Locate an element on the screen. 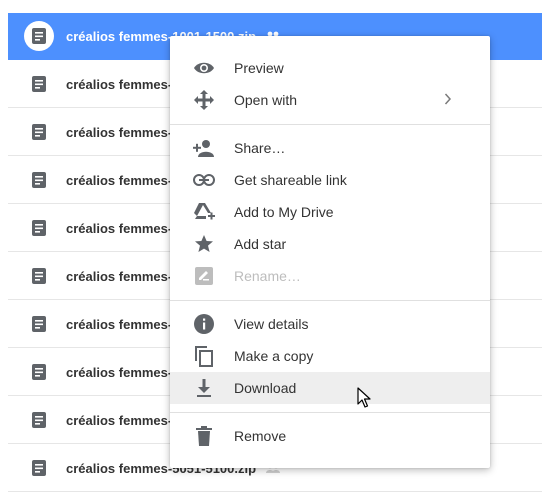 This screenshot has width=542, height=502. menu-item-view-details: View details is located at coordinates (330, 324).